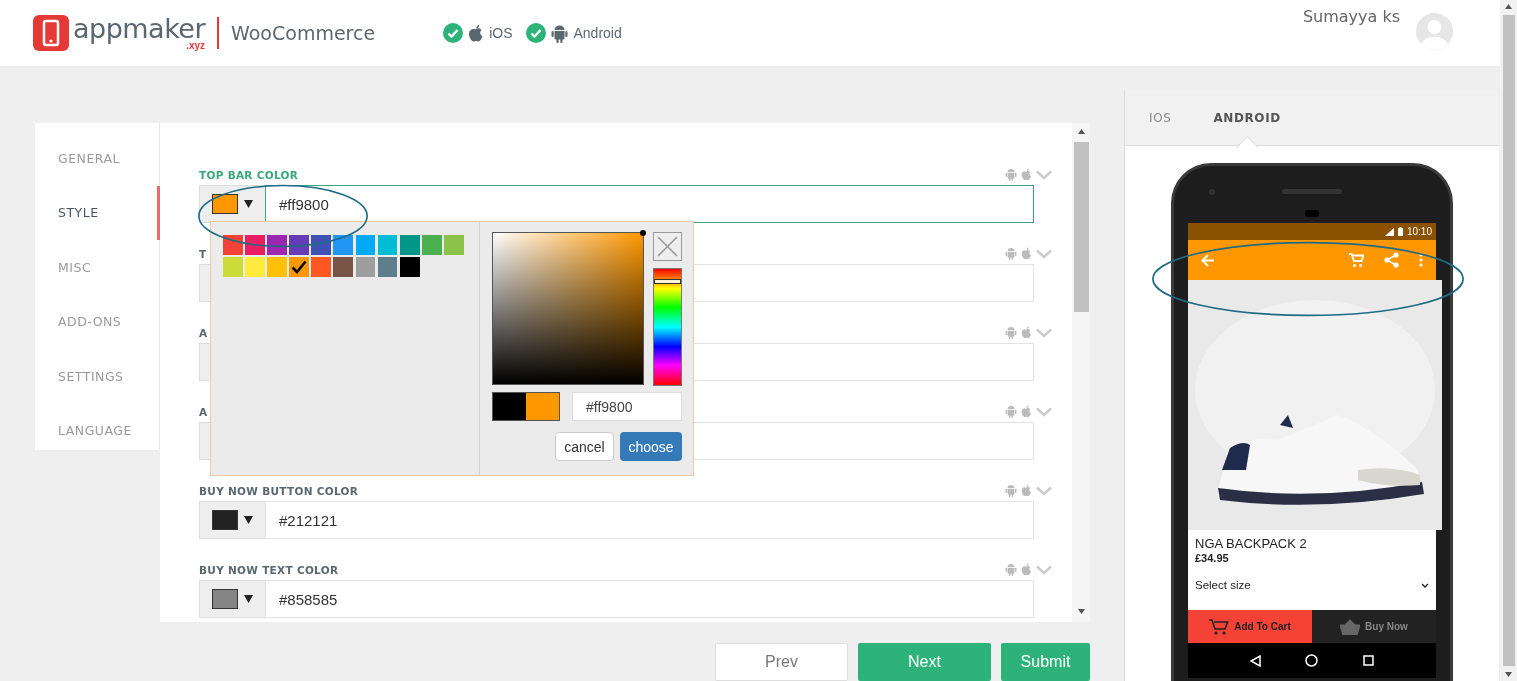 This screenshot has height=681, width=1517. Describe the element at coordinates (1160, 117) in the screenshot. I see `platform-tab: IOS` at that location.